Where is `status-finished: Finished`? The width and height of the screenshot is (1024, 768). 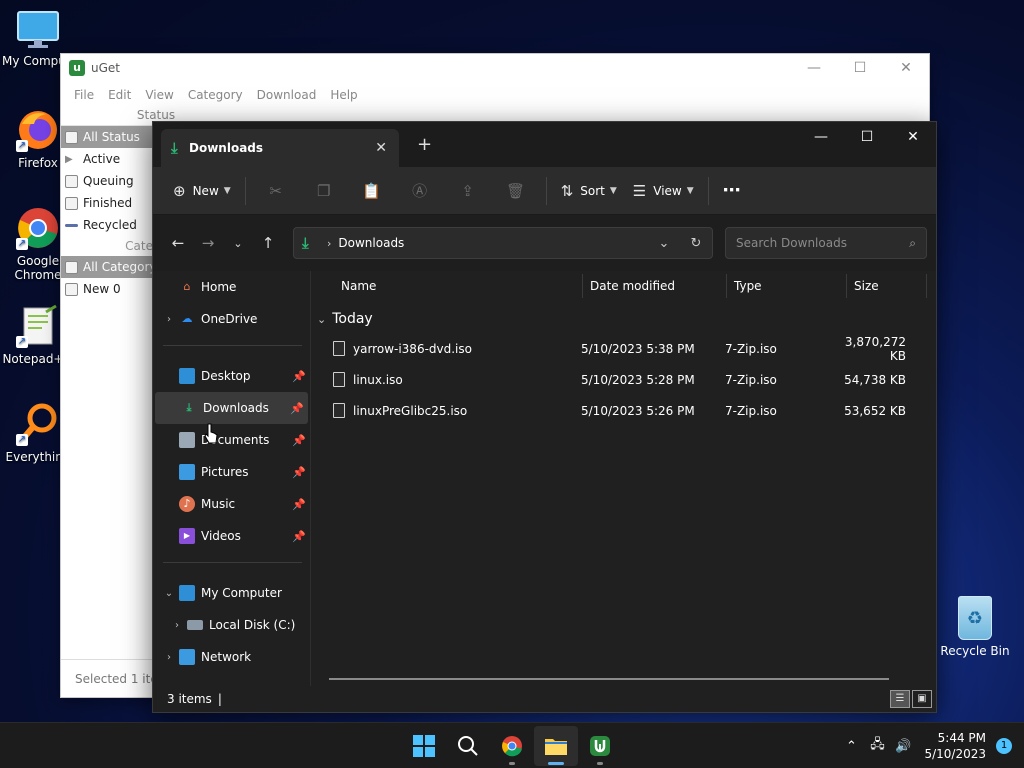
status-finished: Finished is located at coordinates (107, 203).